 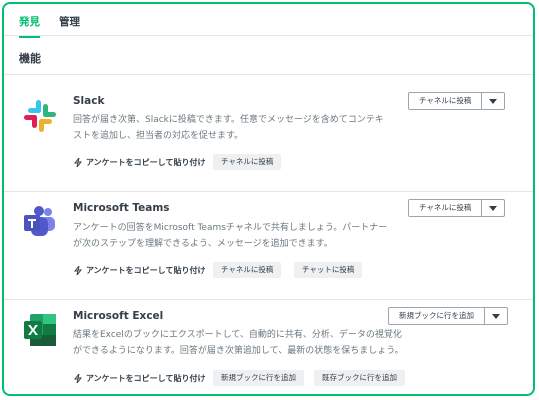 What do you see at coordinates (121, 208) in the screenshot?
I see `card-title: Microsoft Teams` at bounding box center [121, 208].